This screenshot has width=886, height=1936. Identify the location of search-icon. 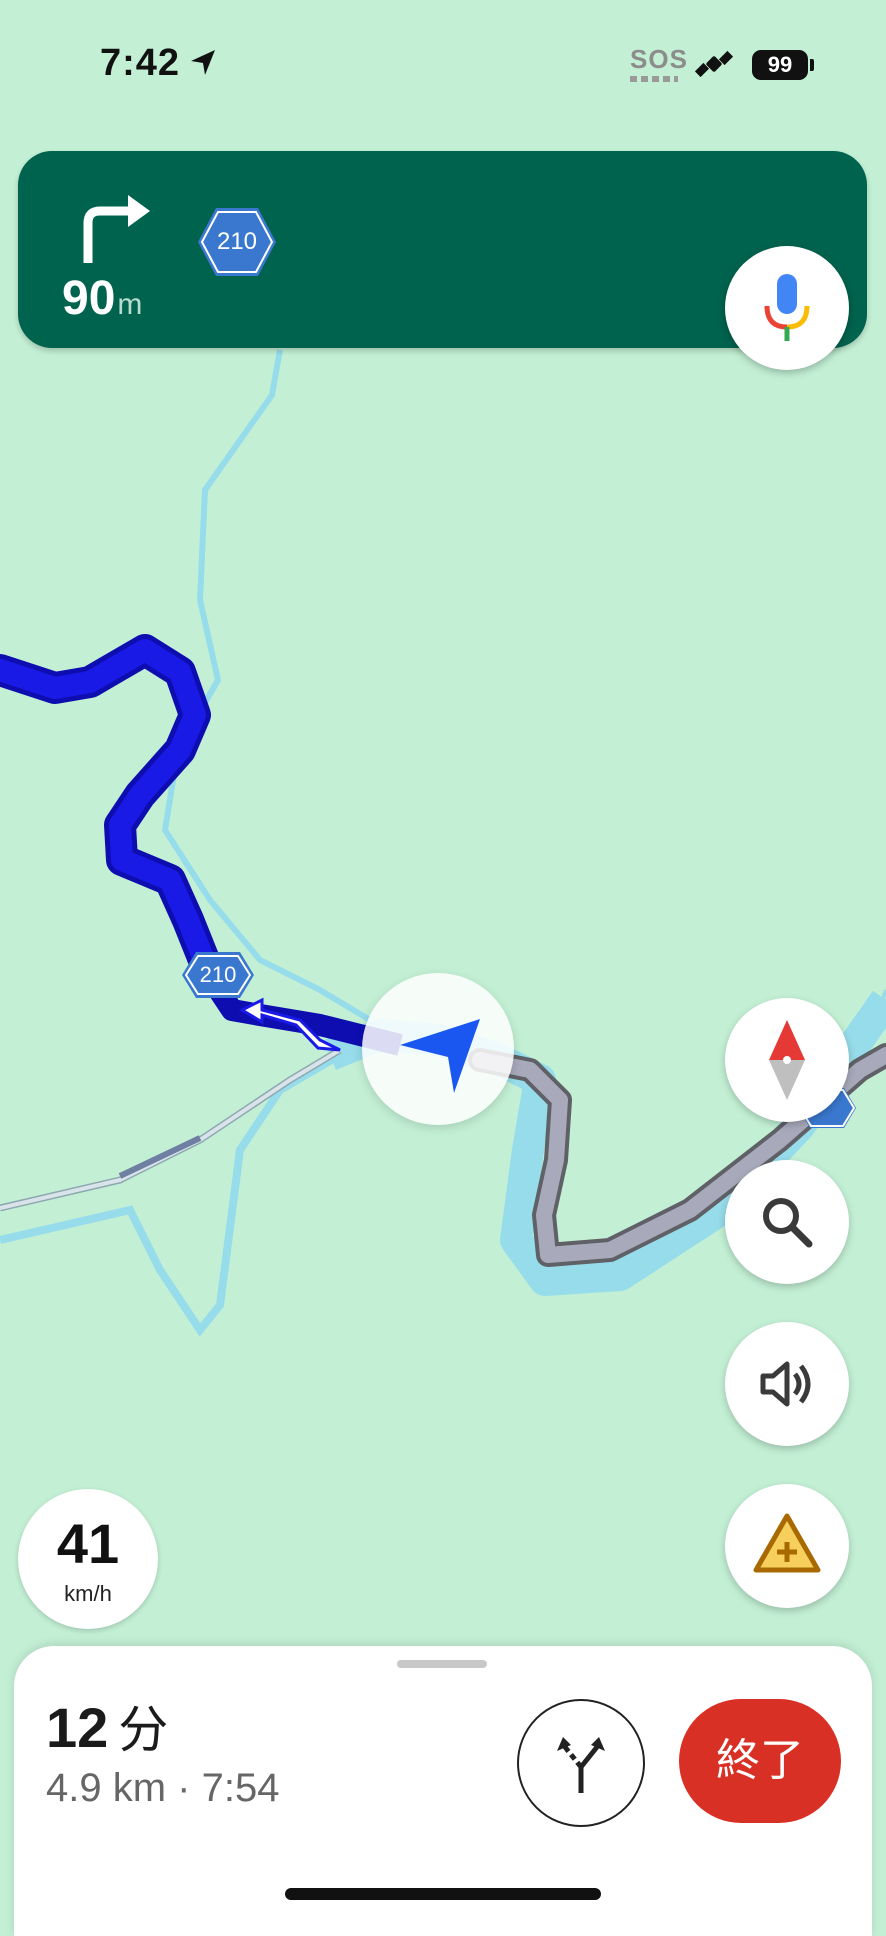
(788, 1223).